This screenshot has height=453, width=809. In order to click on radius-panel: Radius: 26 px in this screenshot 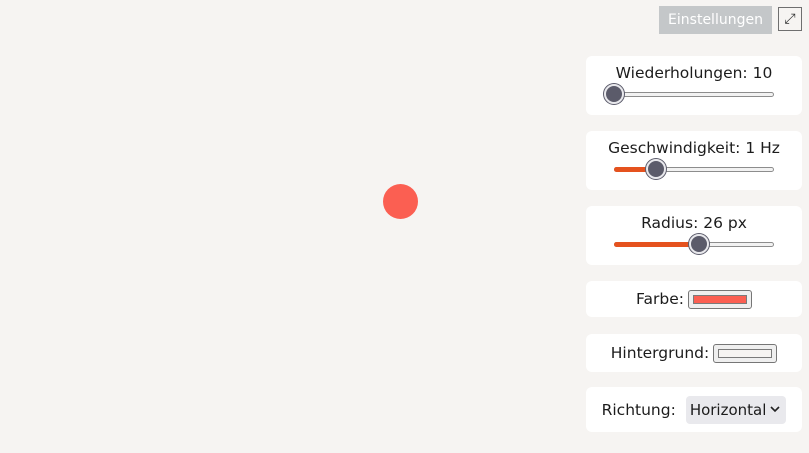, I will do `click(694, 235)`.